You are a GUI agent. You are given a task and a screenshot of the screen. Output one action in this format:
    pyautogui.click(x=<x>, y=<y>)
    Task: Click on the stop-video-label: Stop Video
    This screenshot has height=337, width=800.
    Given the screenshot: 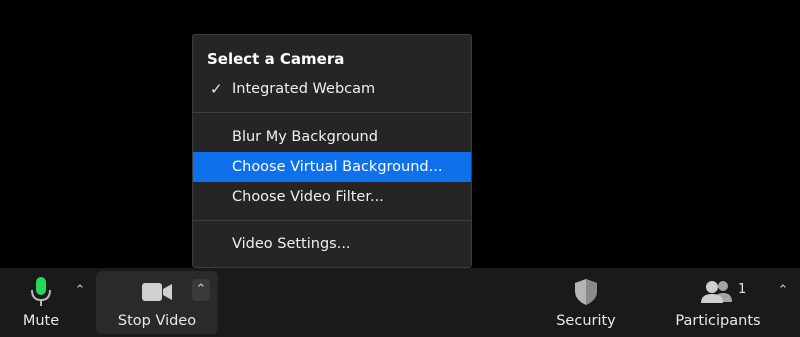 What is the action you would take?
    pyautogui.click(x=157, y=321)
    